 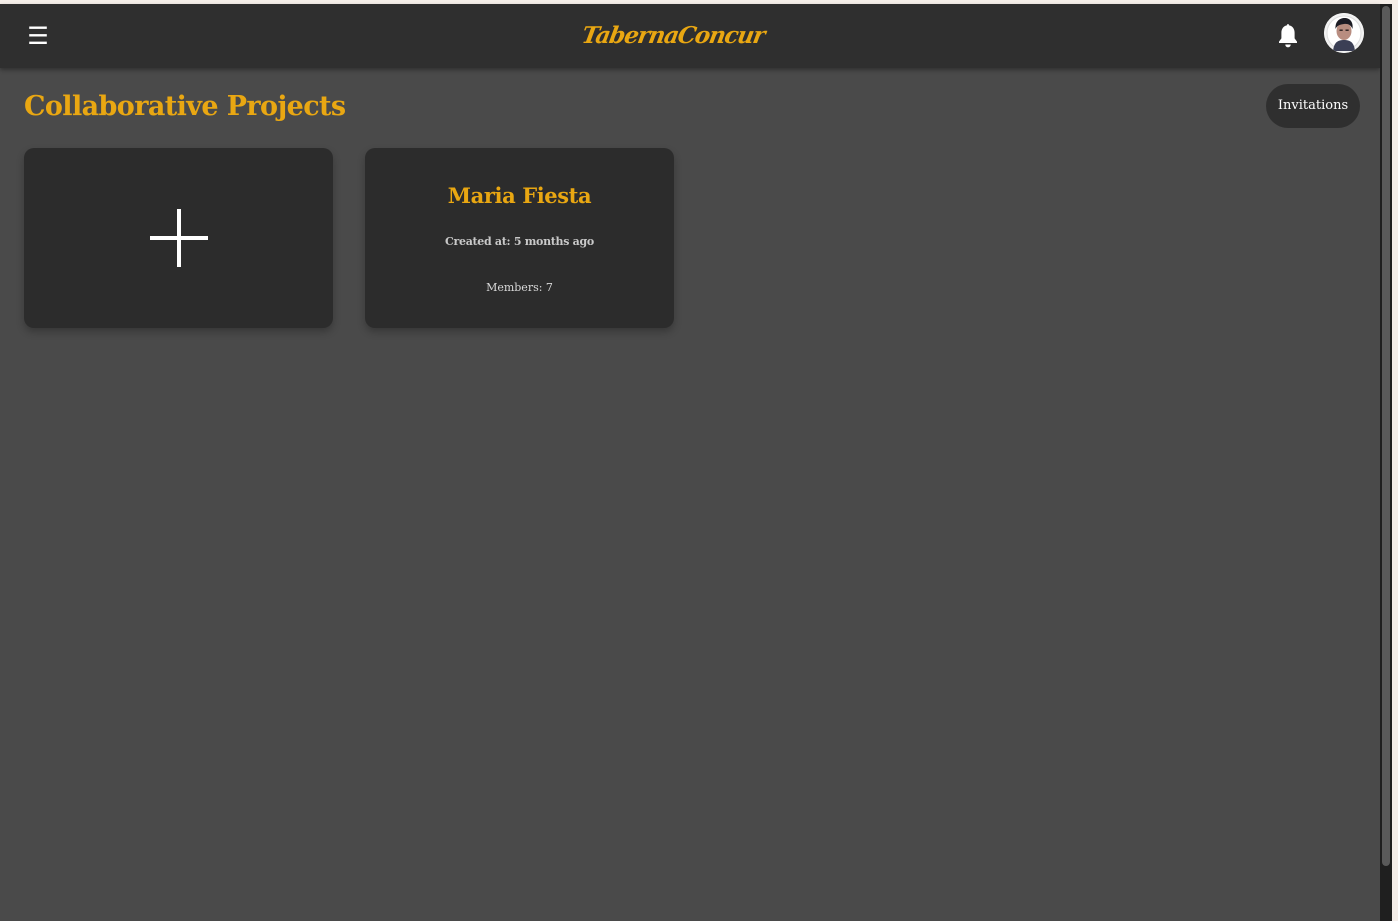 I want to click on notifications-bell-icon, so click(x=1288, y=36).